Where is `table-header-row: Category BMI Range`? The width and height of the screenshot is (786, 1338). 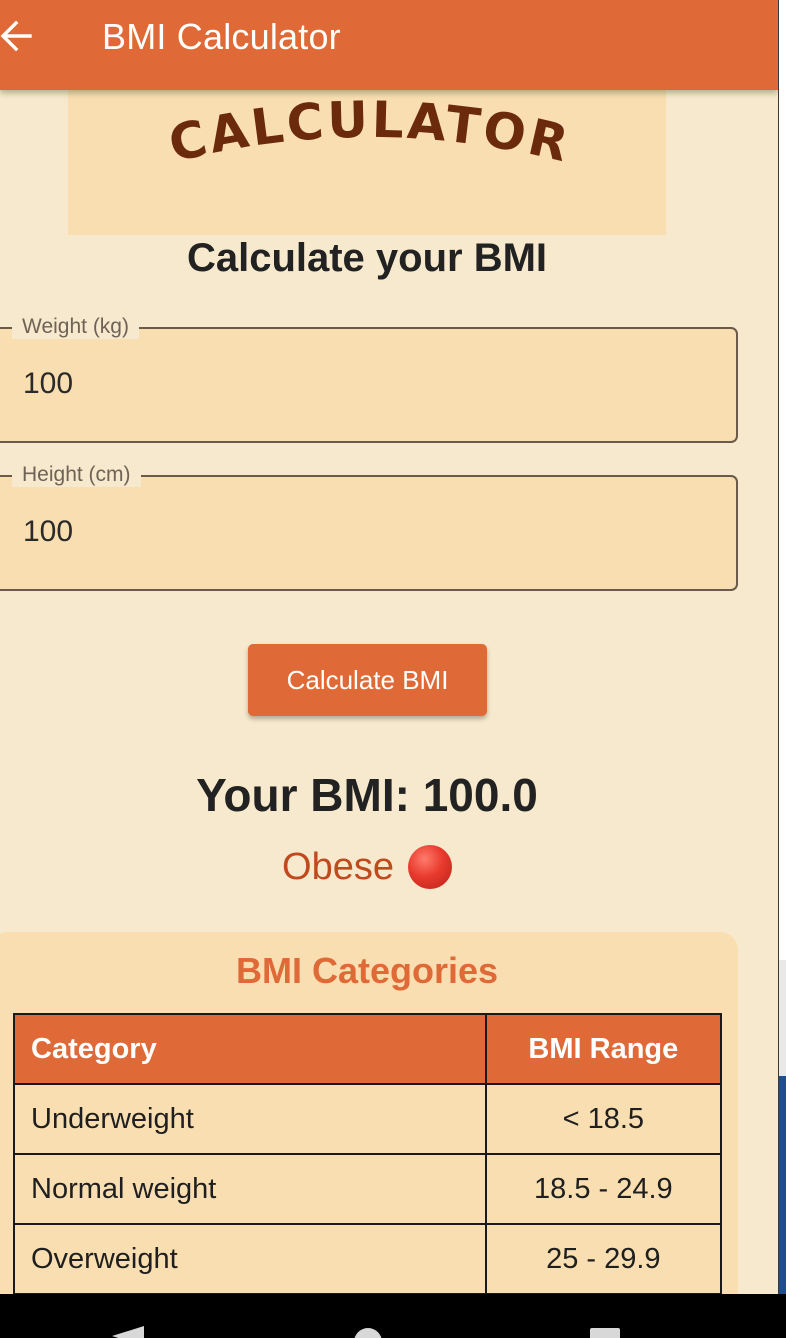 table-header-row: Category BMI Range is located at coordinates (368, 1049).